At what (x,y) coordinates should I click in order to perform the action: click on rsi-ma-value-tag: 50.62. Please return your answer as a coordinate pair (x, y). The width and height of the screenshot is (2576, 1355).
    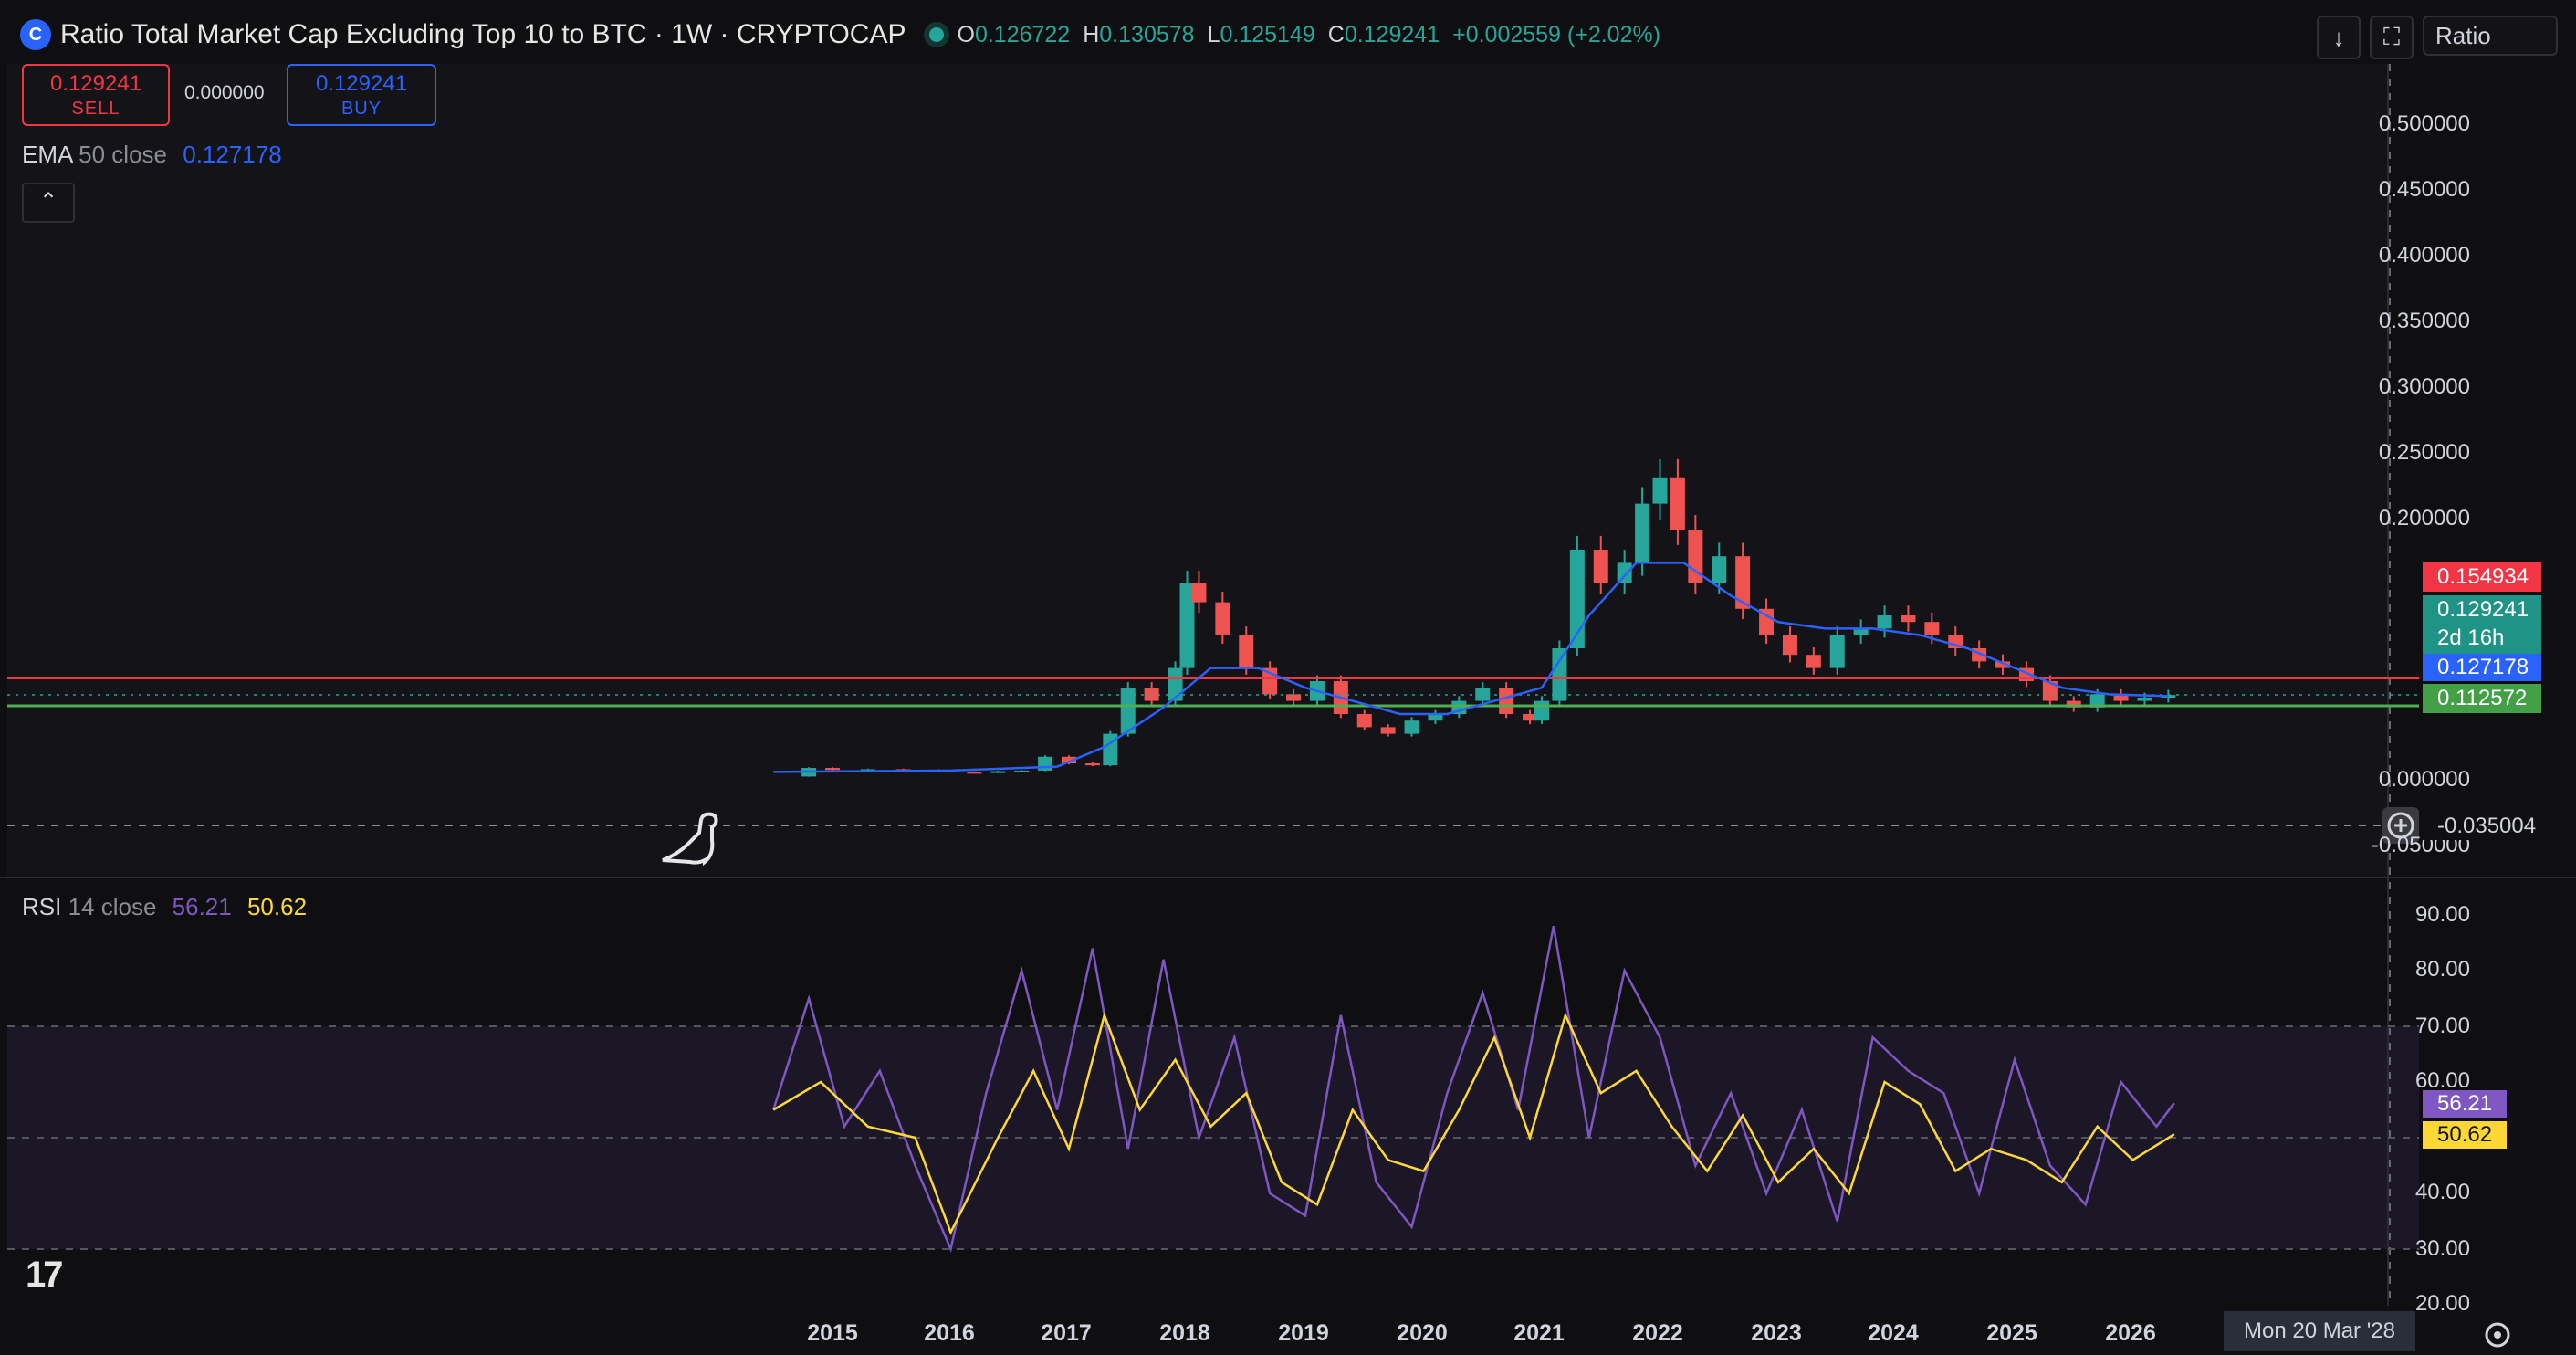
    Looking at the image, I should click on (2465, 1135).